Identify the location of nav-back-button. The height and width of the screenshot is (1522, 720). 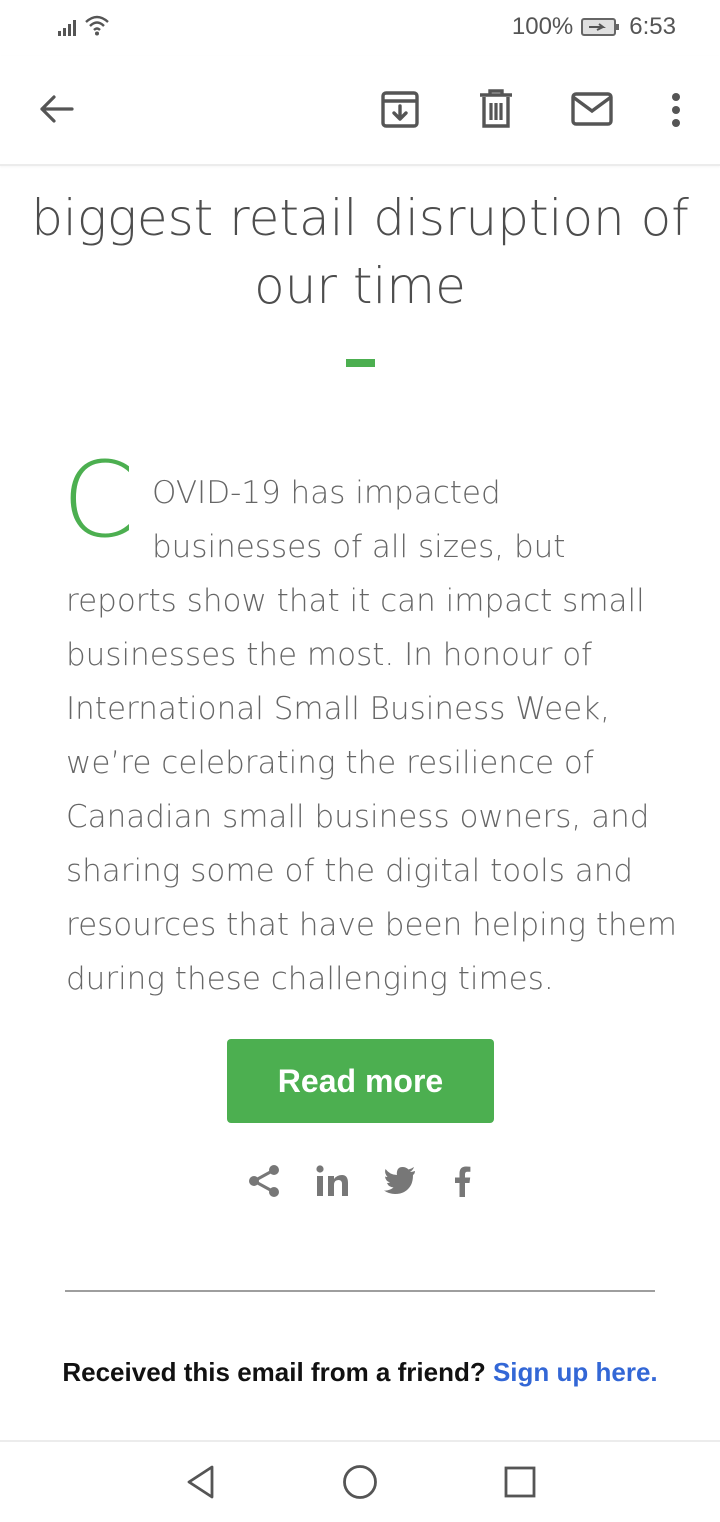
(201, 1482).